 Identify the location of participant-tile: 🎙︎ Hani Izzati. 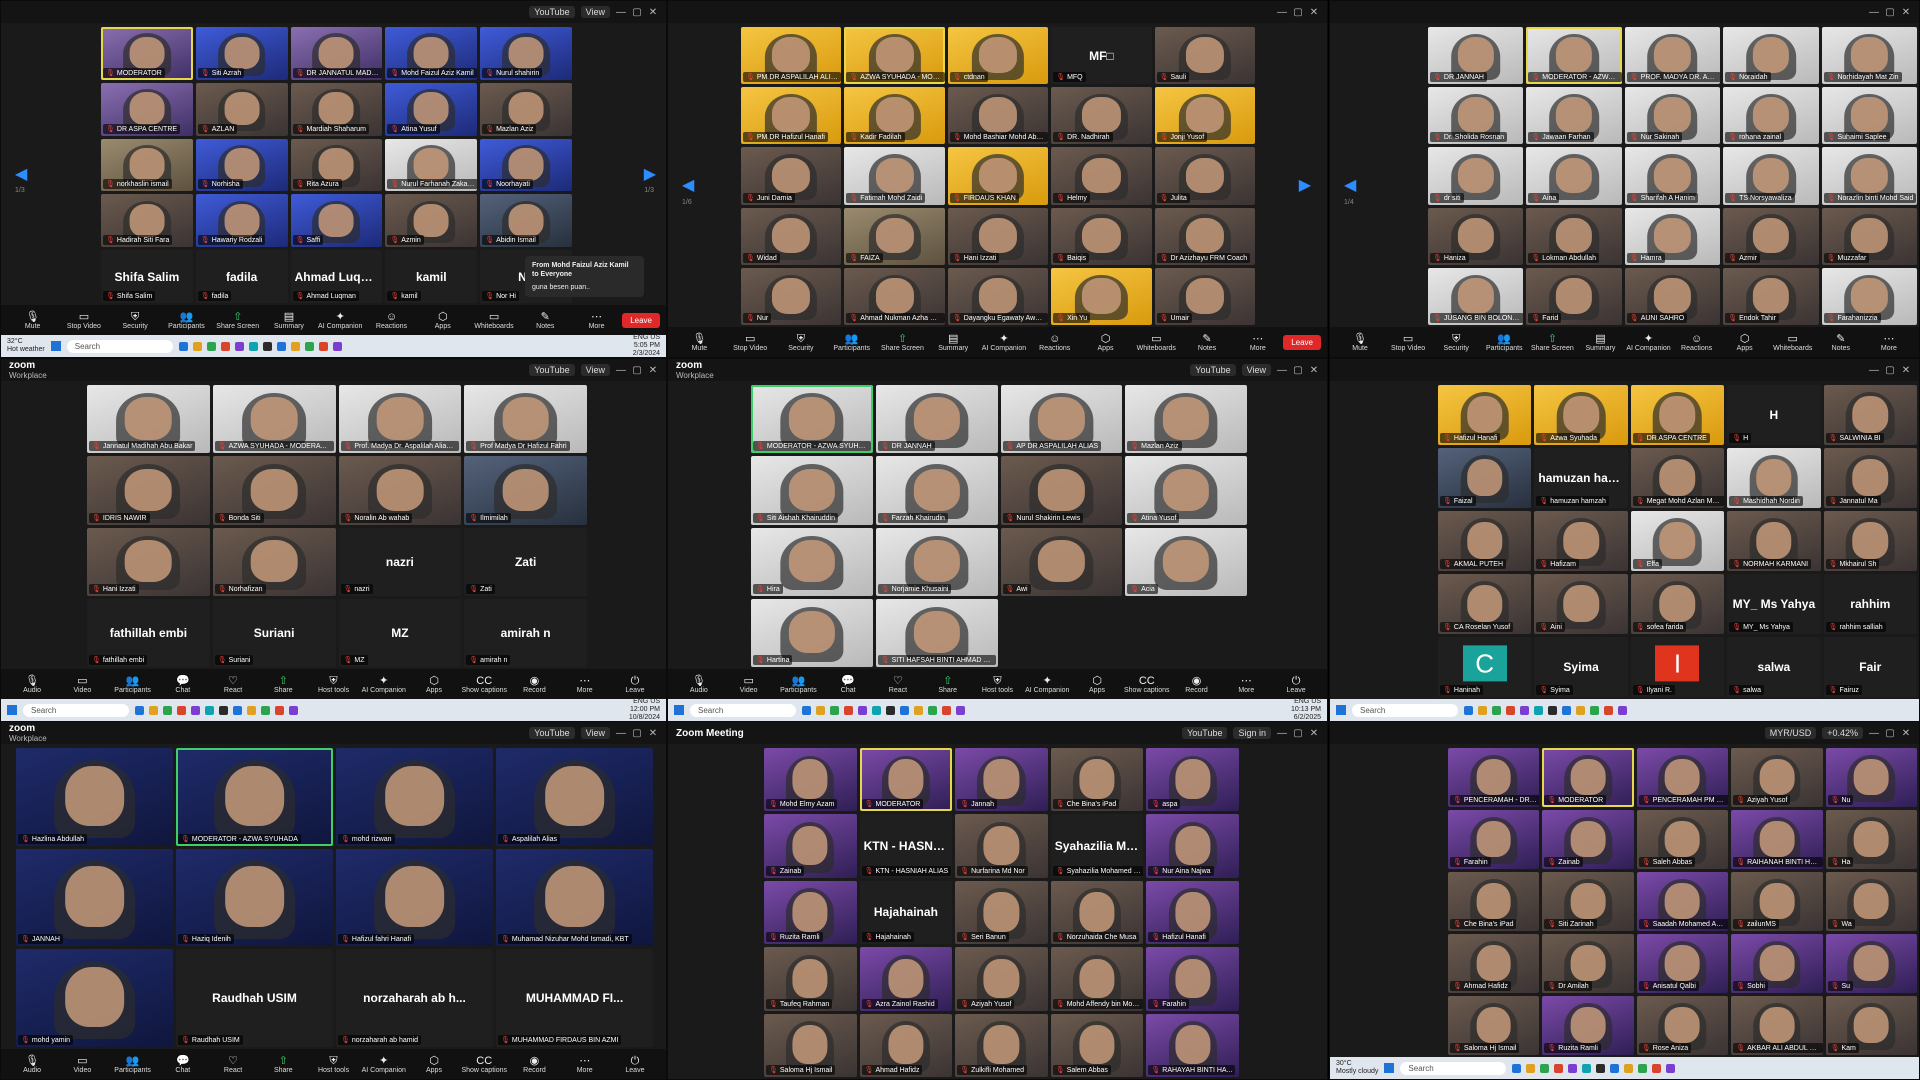
(998, 236).